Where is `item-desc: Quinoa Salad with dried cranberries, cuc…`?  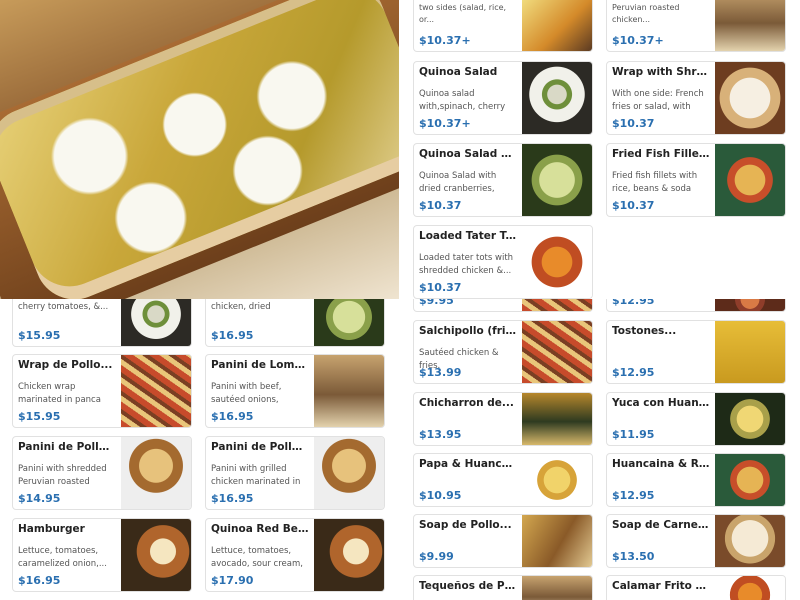
item-desc: Quinoa Salad with dried cranberries, cuc… is located at coordinates (458, 182).